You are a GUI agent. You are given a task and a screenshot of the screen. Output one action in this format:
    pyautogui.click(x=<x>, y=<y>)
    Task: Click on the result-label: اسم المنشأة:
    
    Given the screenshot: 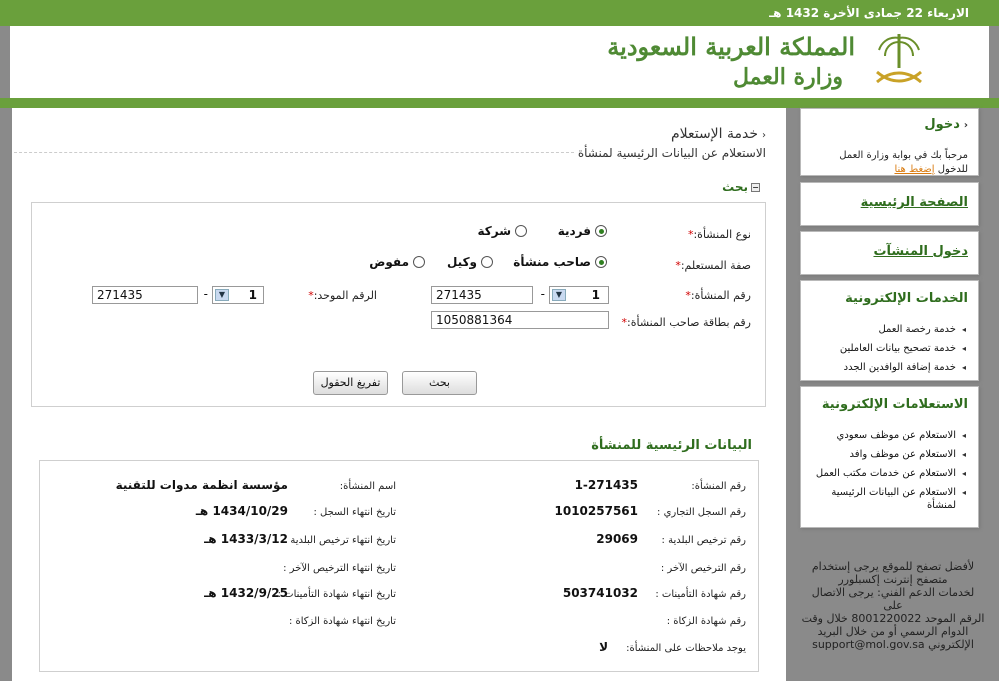 What is the action you would take?
    pyautogui.click(x=367, y=486)
    